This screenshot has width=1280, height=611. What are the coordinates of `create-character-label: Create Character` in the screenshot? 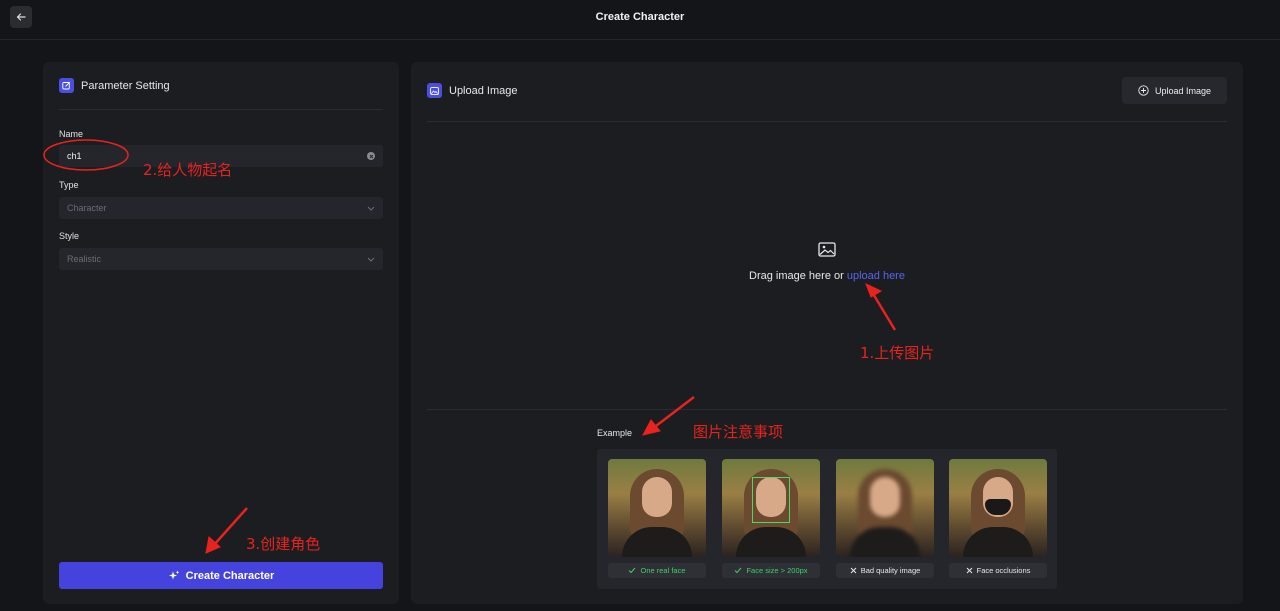 It's located at (230, 575).